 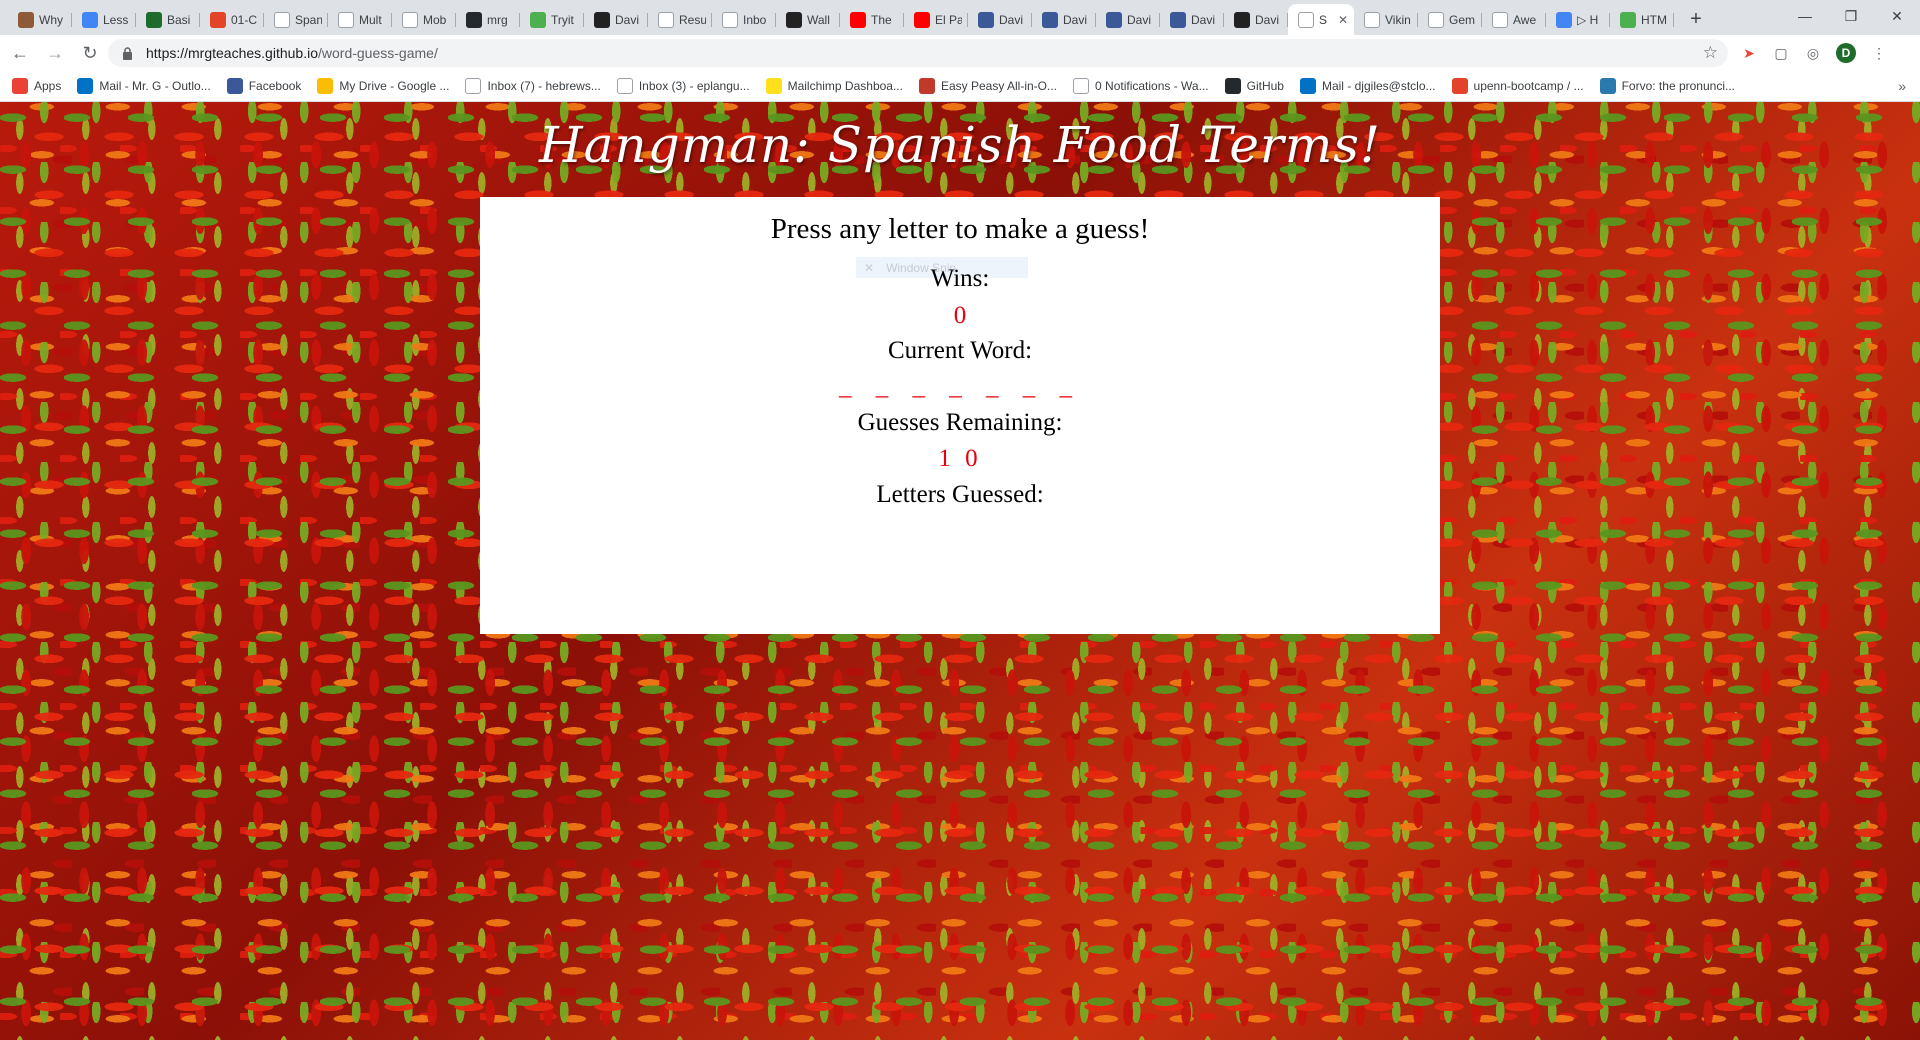 I want to click on outlook-icon, so click(x=85, y=86).